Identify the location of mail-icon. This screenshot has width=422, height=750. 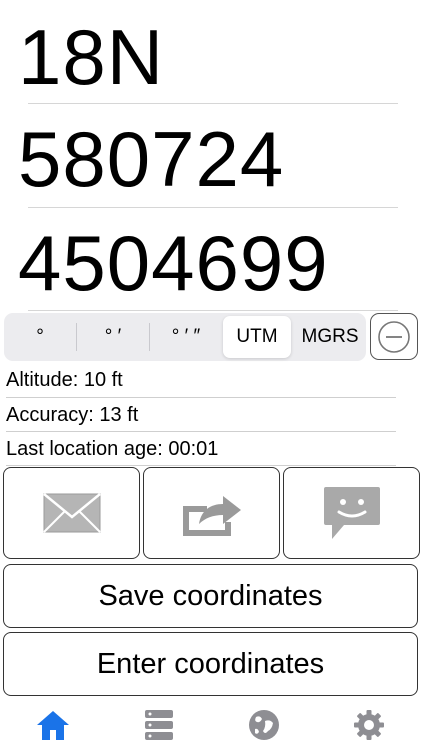
(71, 513).